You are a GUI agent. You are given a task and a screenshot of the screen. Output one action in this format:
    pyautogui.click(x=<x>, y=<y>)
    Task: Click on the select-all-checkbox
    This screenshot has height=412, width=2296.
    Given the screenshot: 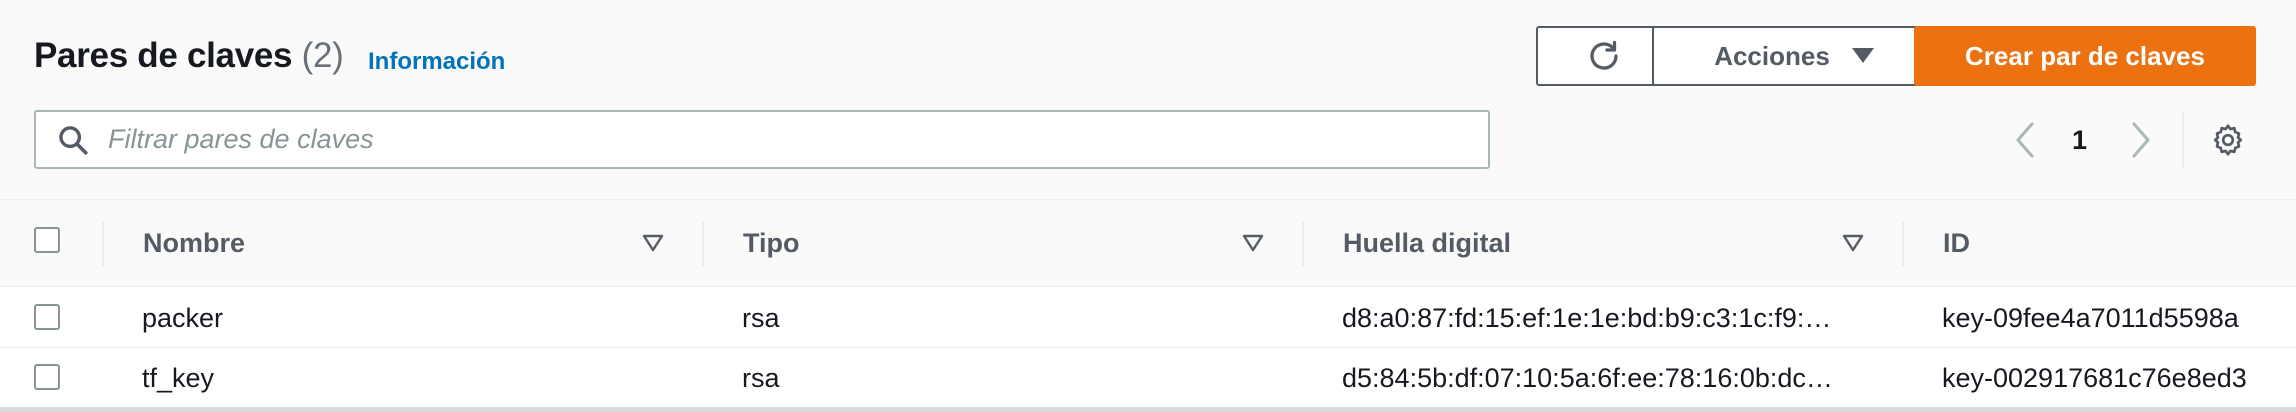 What is the action you would take?
    pyautogui.click(x=47, y=240)
    